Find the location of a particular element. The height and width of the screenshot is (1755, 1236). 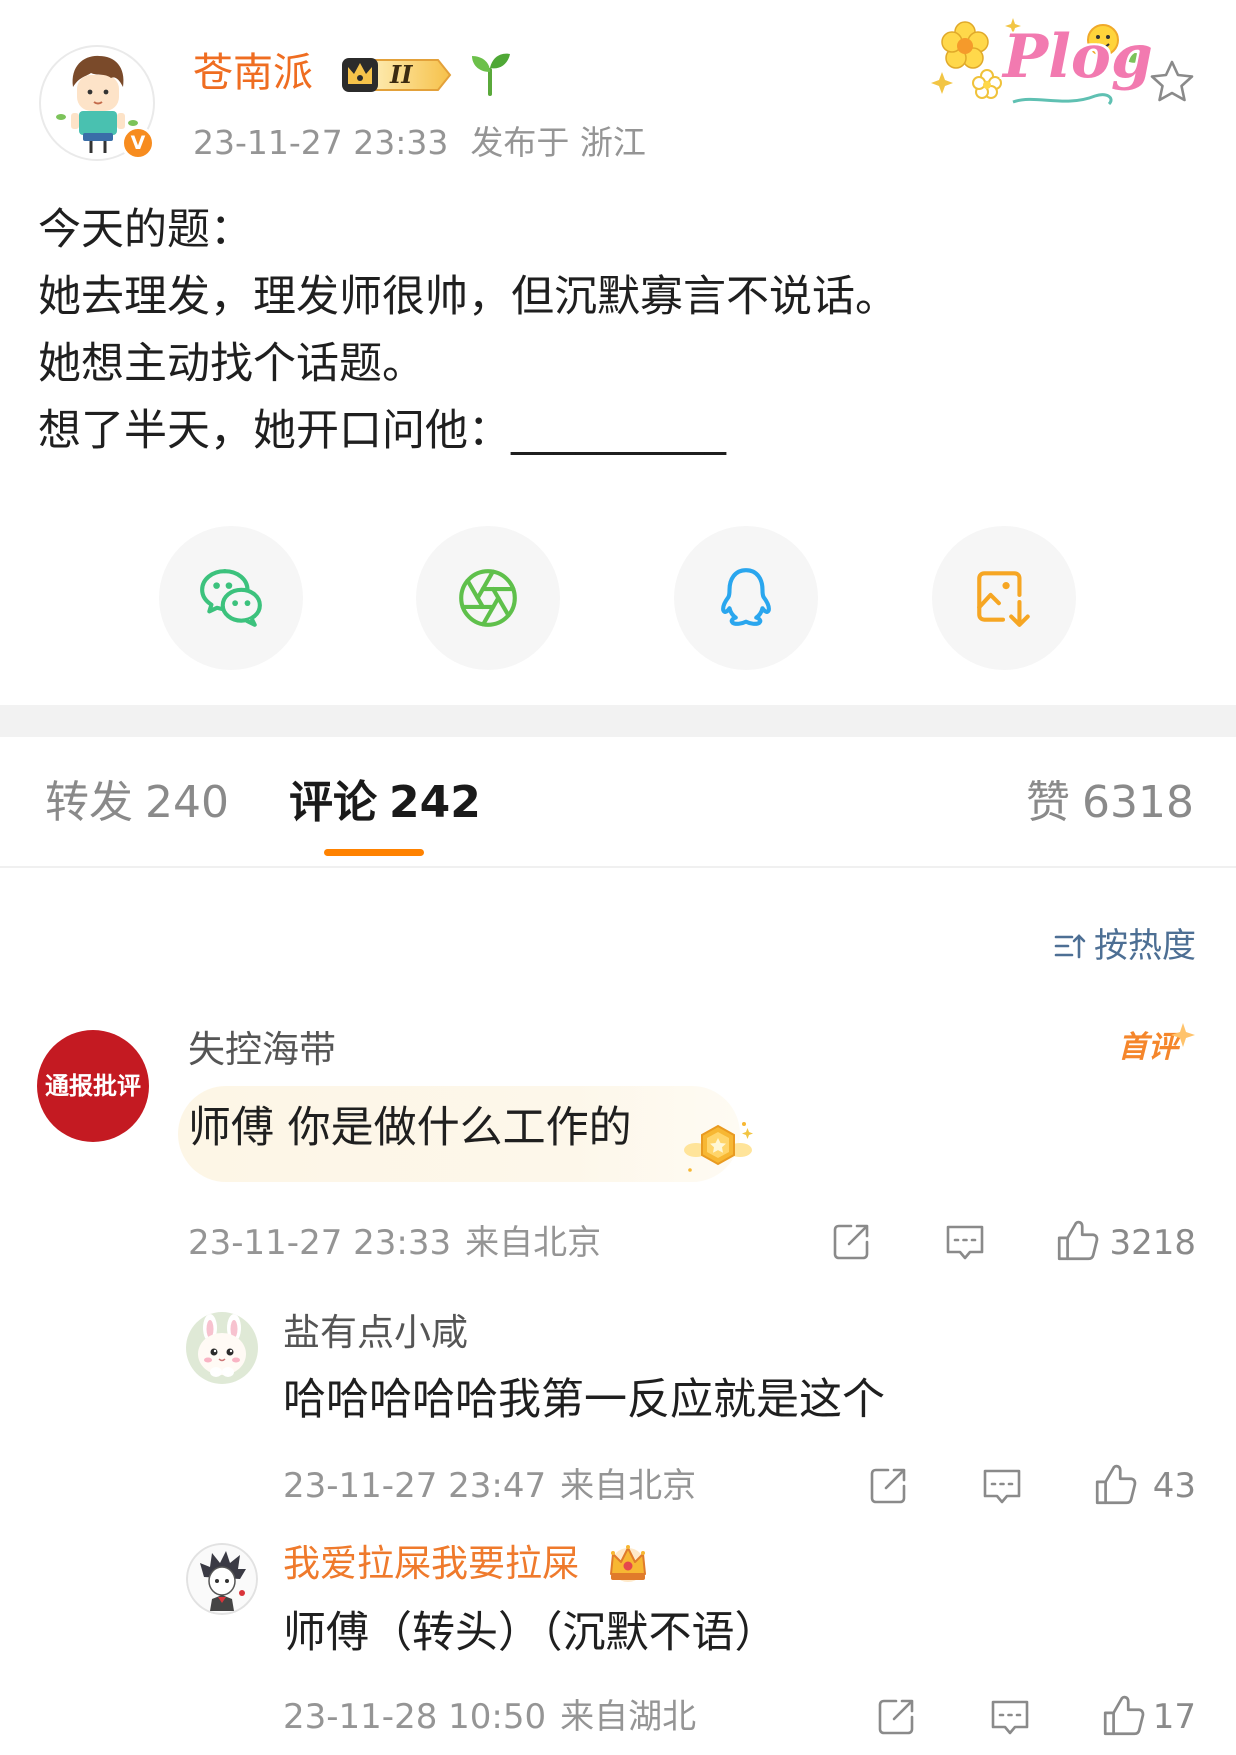

reply-user-name: 我爱拉屎我要拉屎 is located at coordinates (431, 1564).